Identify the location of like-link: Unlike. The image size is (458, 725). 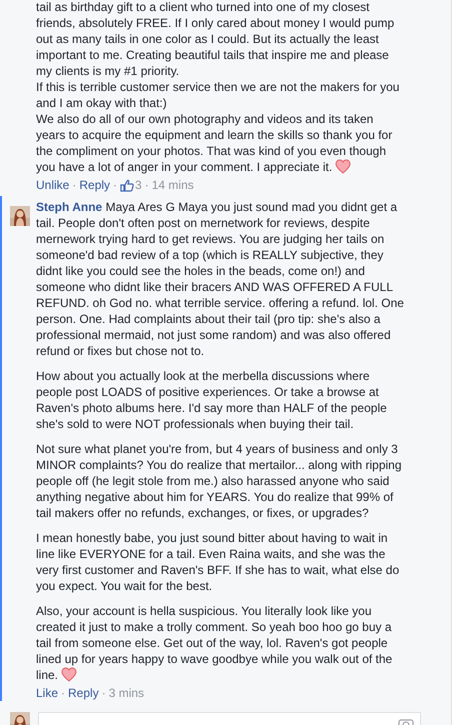
(53, 185).